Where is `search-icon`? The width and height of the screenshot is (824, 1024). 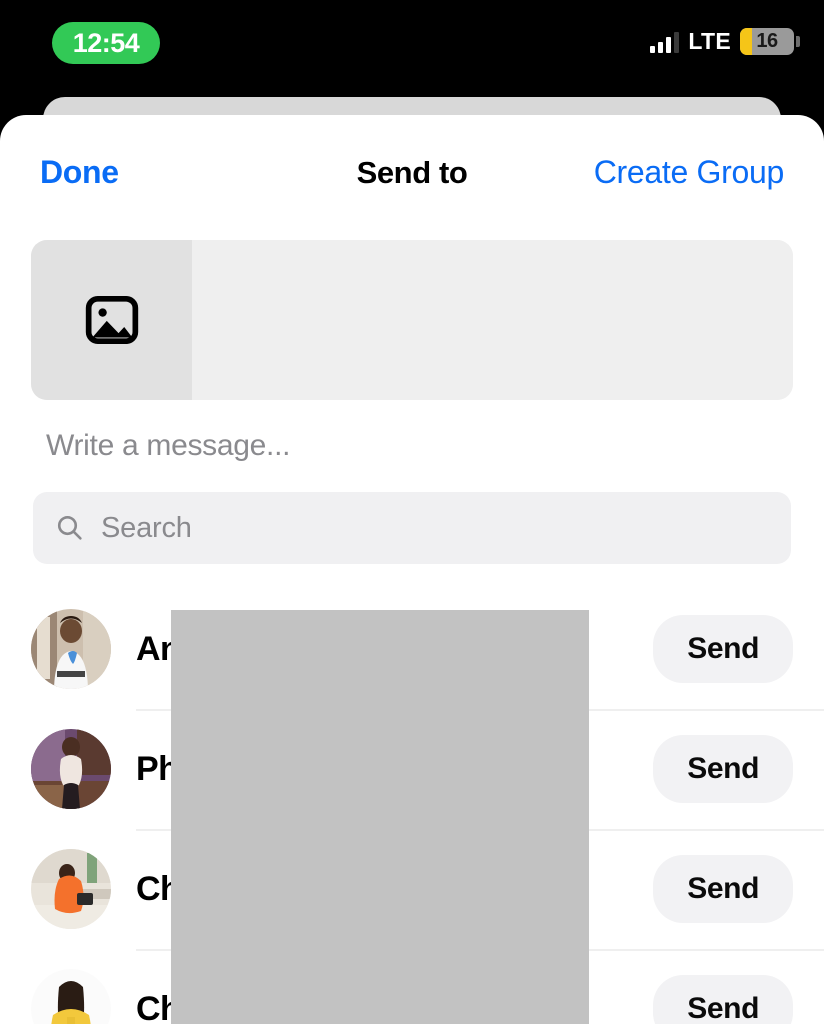 search-icon is located at coordinates (69, 527).